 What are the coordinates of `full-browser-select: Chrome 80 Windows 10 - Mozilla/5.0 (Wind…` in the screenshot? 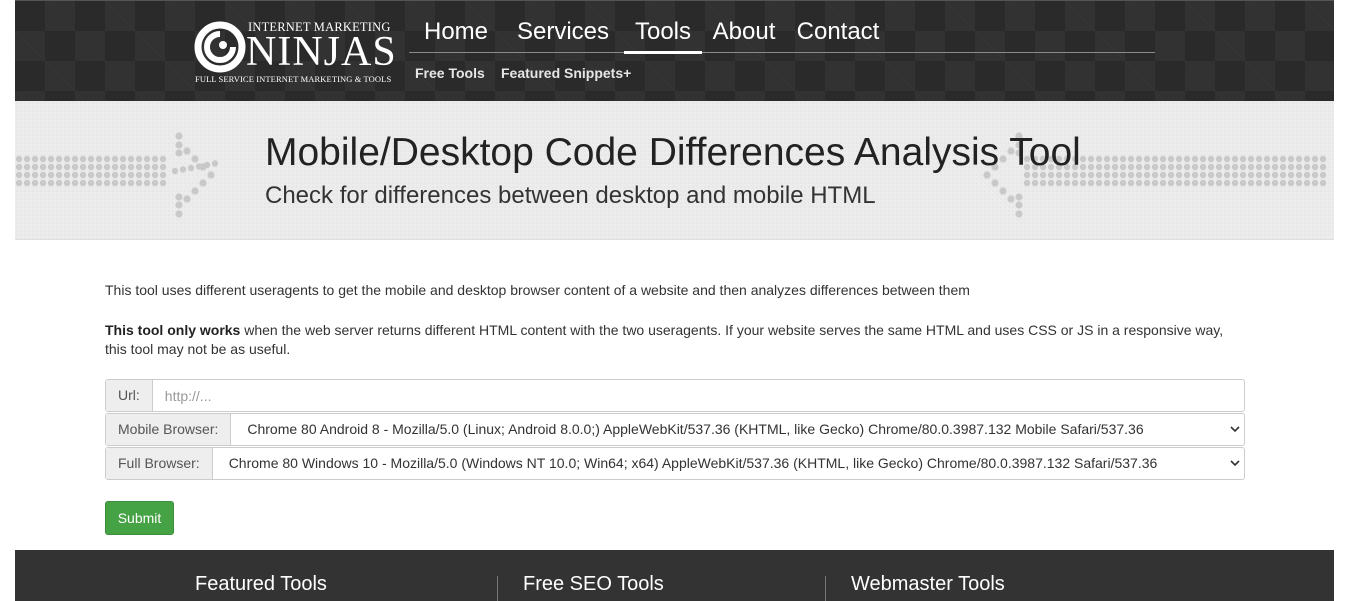 It's located at (728, 463).